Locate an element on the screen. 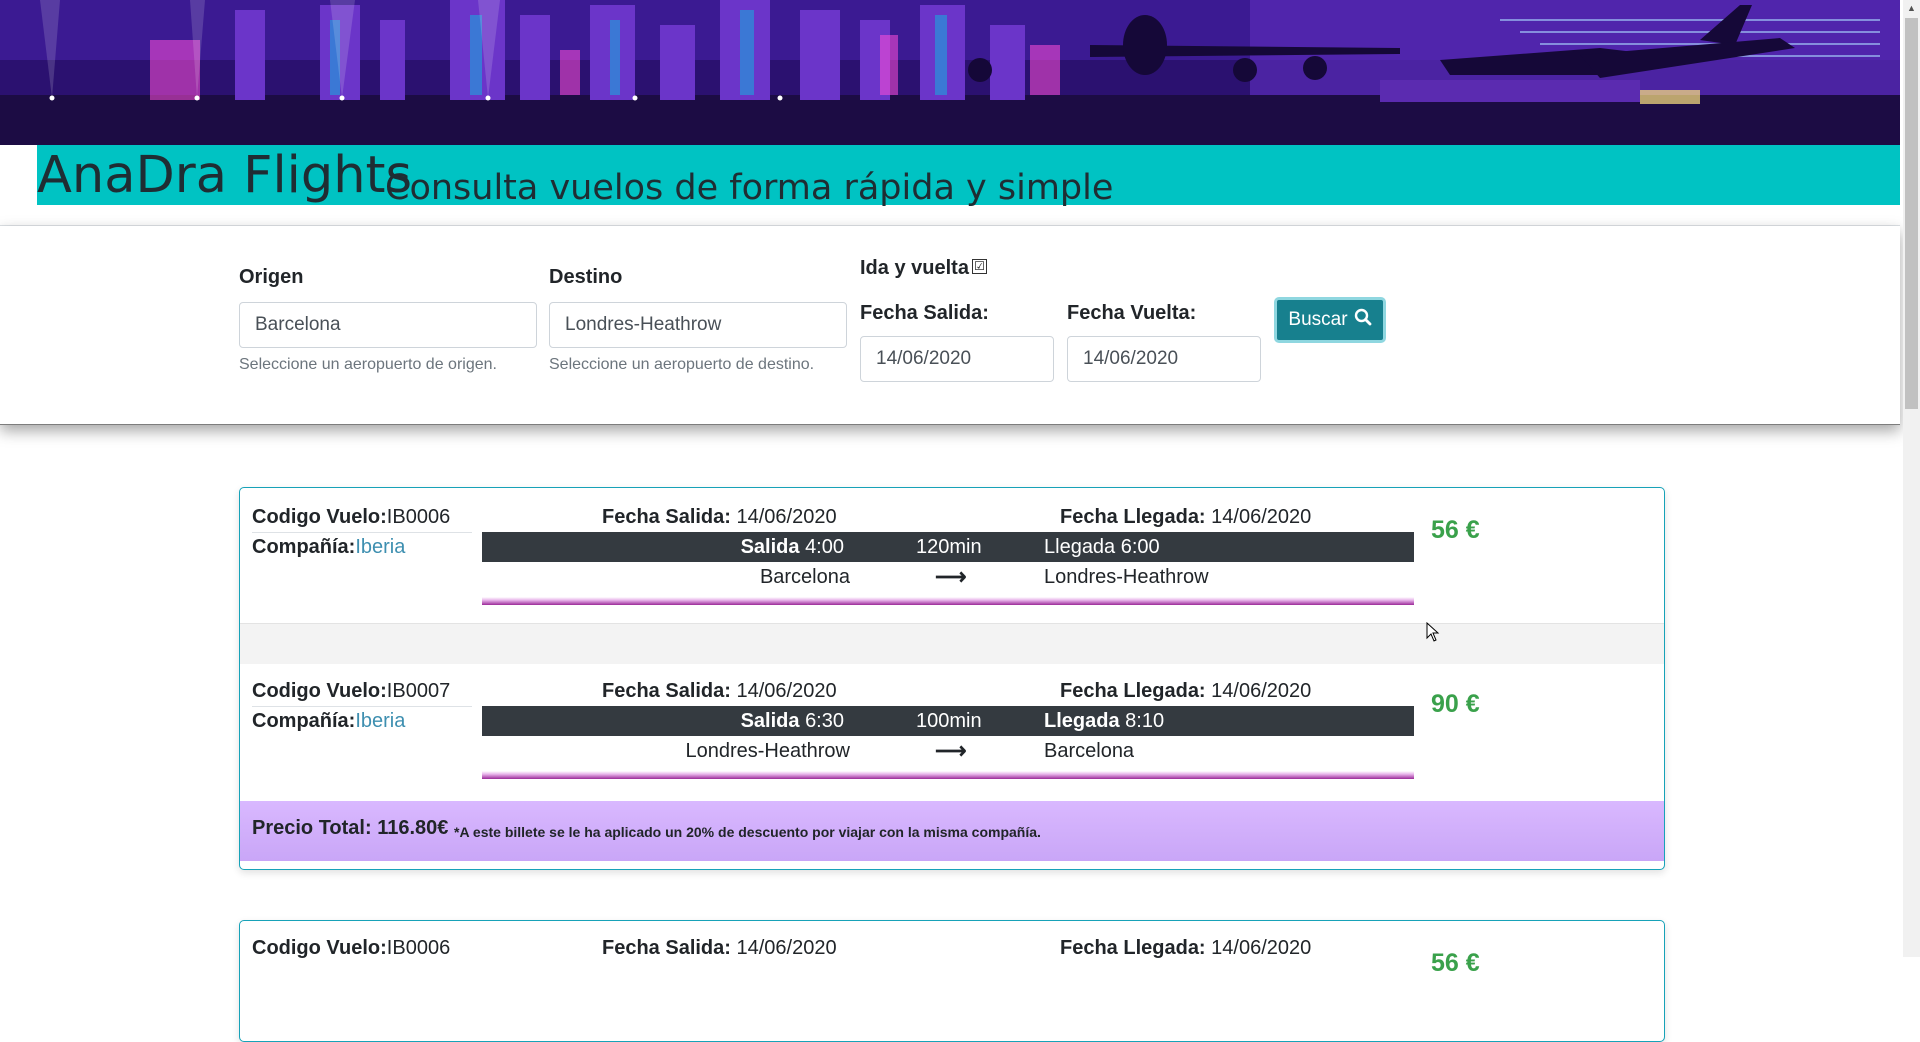 The height and width of the screenshot is (1042, 1920). return-date-input: 14/06/2020 is located at coordinates (1164, 359).